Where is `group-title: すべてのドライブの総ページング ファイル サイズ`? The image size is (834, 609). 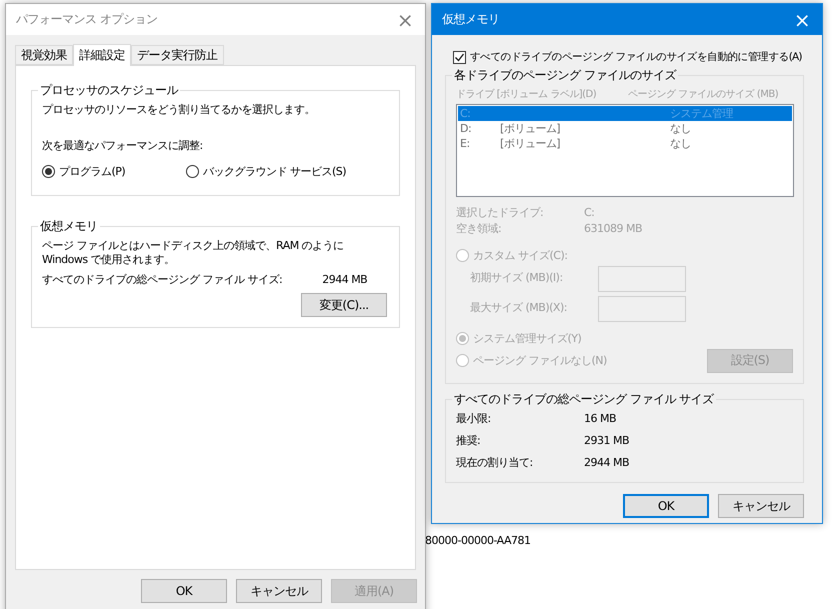
group-title: すべてのドライブの総ページング ファイル サイズ is located at coordinates (584, 399).